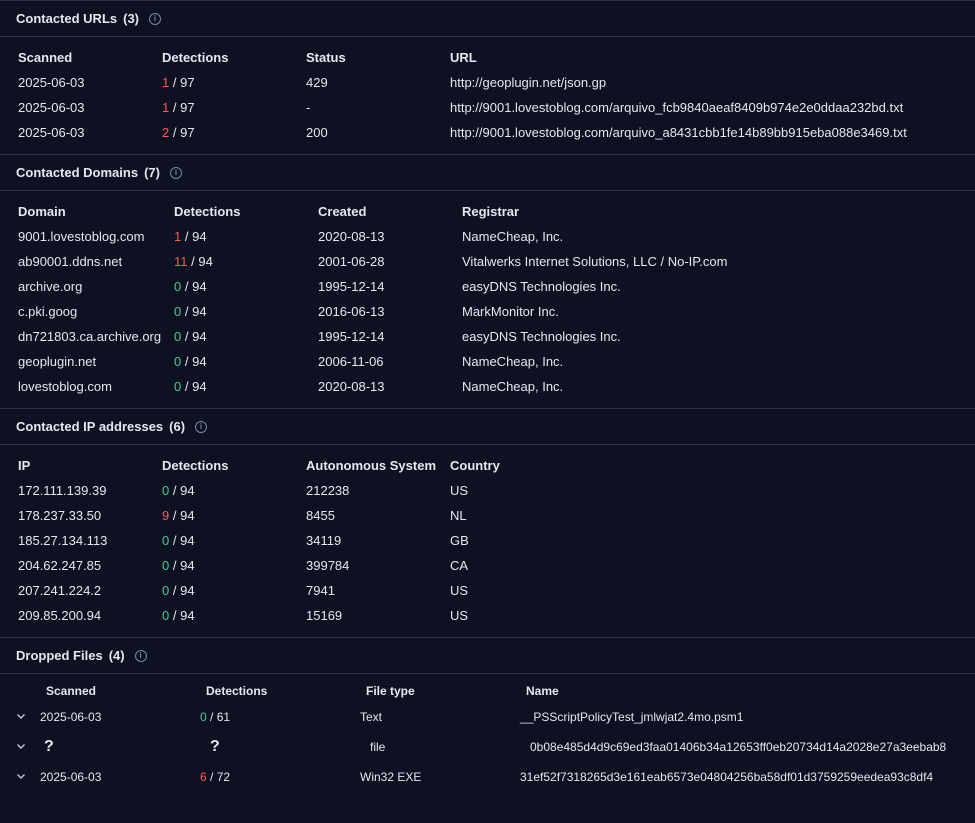 This screenshot has height=823, width=975. I want to click on table-header-row: Scanned Detections File type Name, so click(487, 688).